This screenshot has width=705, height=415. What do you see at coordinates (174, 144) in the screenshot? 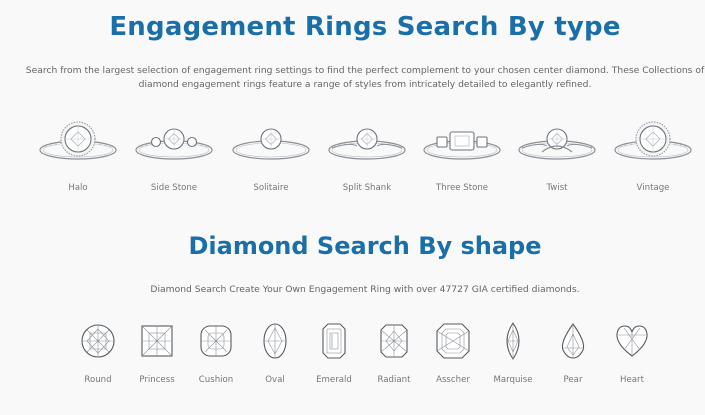
I see `side-stone-ring-icon` at bounding box center [174, 144].